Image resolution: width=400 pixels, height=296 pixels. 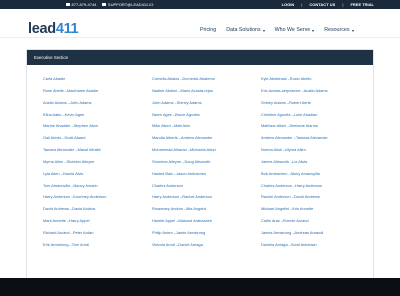 I want to click on contact-info: 877-879-4744 SUPPORT@LEAD411.IO, so click(x=109, y=4).